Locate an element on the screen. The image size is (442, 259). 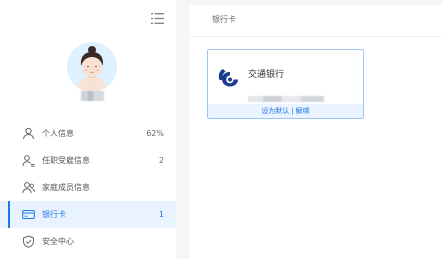
avatar-illustration is located at coordinates (92, 67).